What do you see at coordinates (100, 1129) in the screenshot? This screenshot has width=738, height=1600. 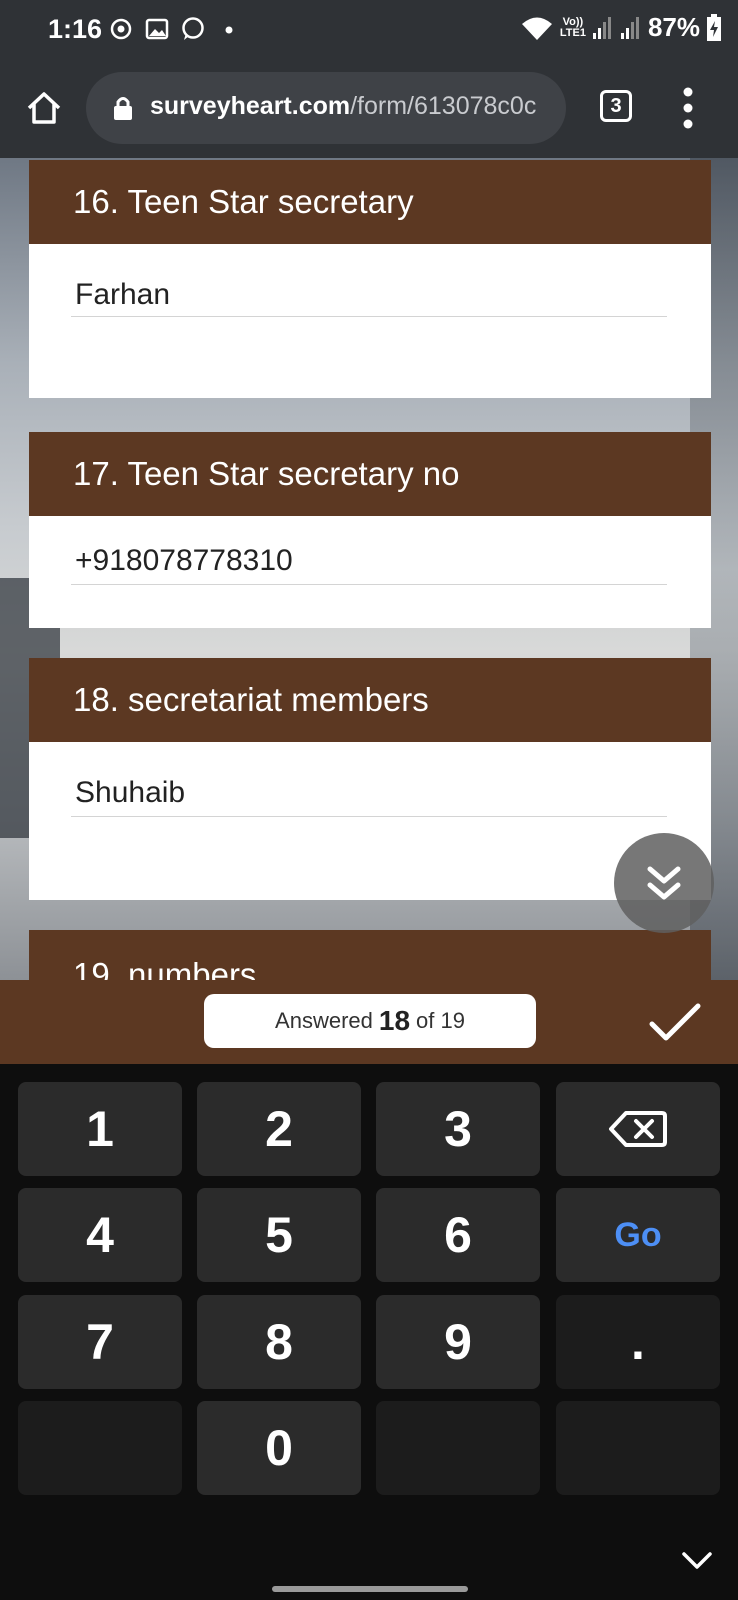 I see `key-1: 1` at bounding box center [100, 1129].